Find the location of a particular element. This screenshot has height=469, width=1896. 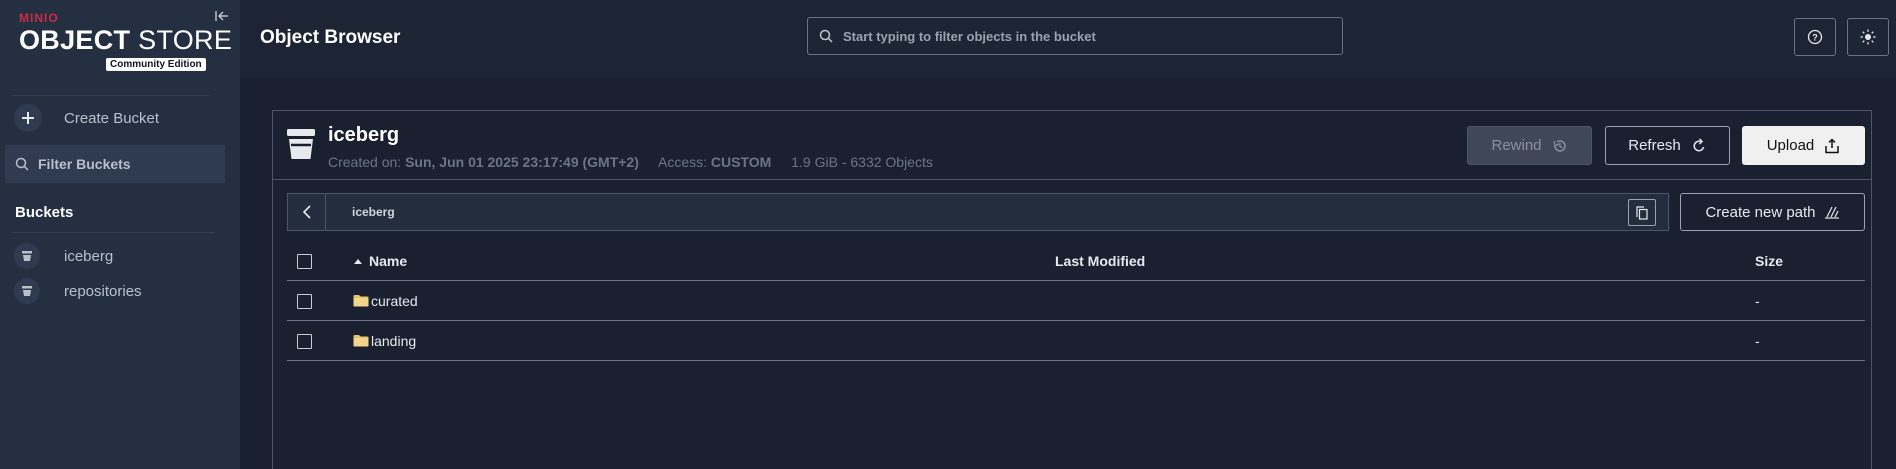

sidebar-bucket-iceberg: iceberg is located at coordinates (63, 256).